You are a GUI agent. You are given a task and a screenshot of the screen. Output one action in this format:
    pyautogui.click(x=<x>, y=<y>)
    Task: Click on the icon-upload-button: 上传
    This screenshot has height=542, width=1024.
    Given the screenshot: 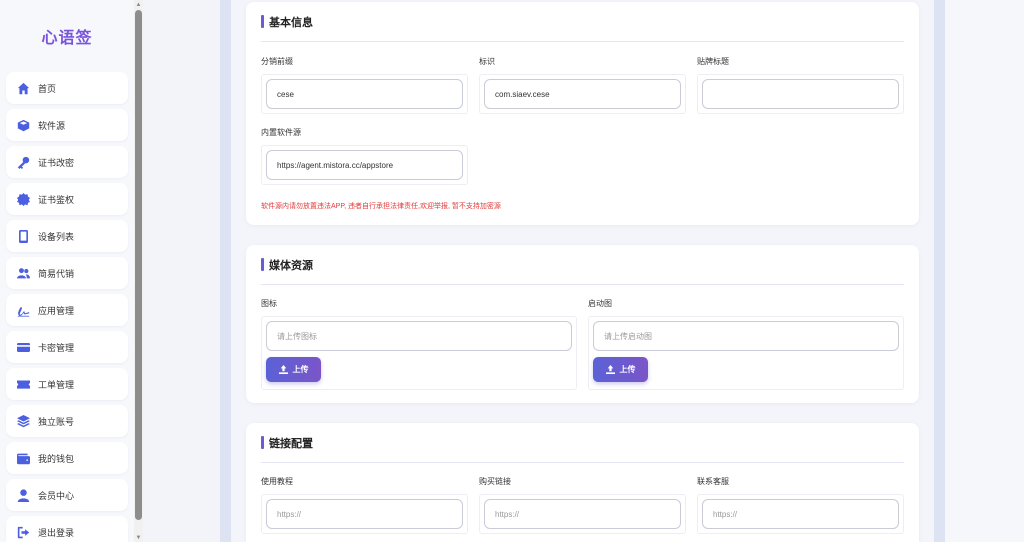 What is the action you would take?
    pyautogui.click(x=293, y=369)
    